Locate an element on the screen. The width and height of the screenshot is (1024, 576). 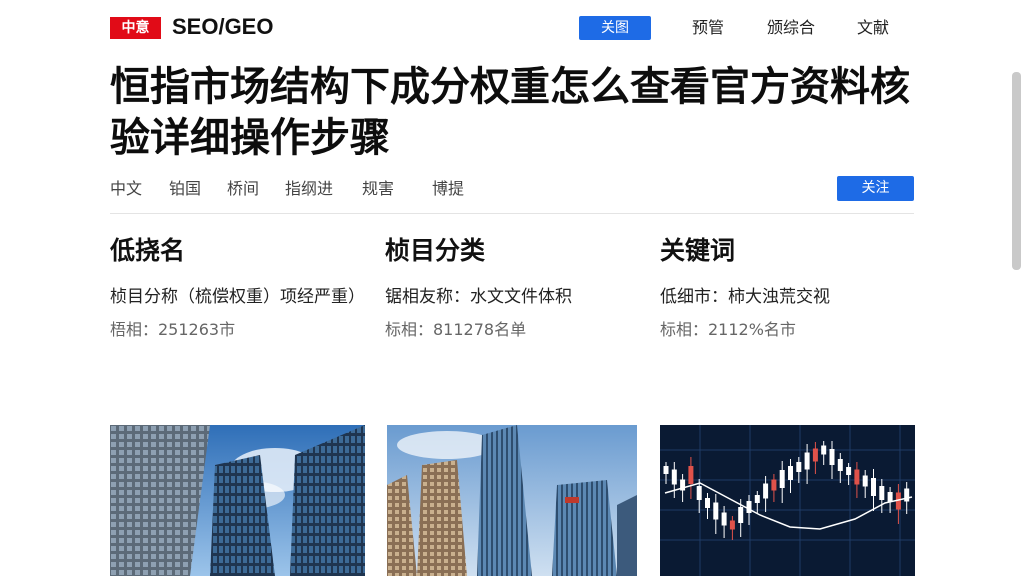
column-heading: 桢目分类 is located at coordinates (435, 250).